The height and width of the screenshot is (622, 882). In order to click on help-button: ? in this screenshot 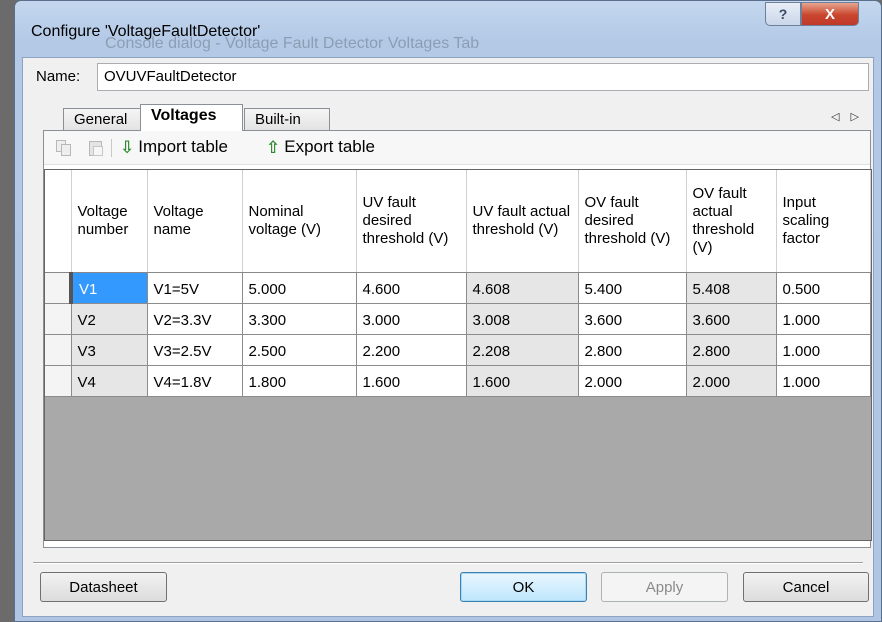, I will do `click(783, 14)`.